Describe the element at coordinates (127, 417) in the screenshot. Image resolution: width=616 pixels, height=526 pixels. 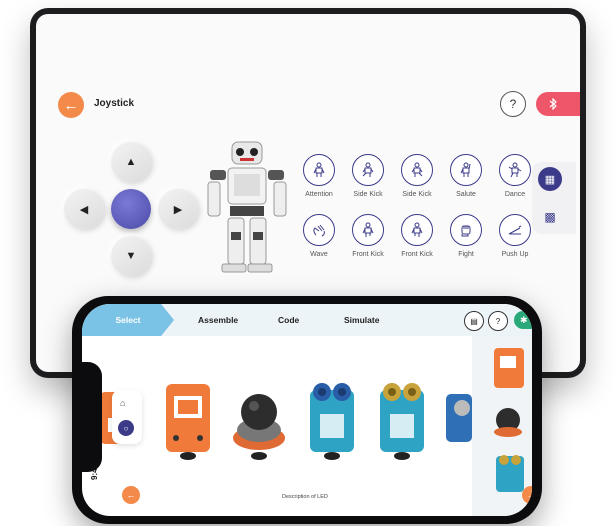
I see `phone-tool-panel: ⌂ ○` at that location.